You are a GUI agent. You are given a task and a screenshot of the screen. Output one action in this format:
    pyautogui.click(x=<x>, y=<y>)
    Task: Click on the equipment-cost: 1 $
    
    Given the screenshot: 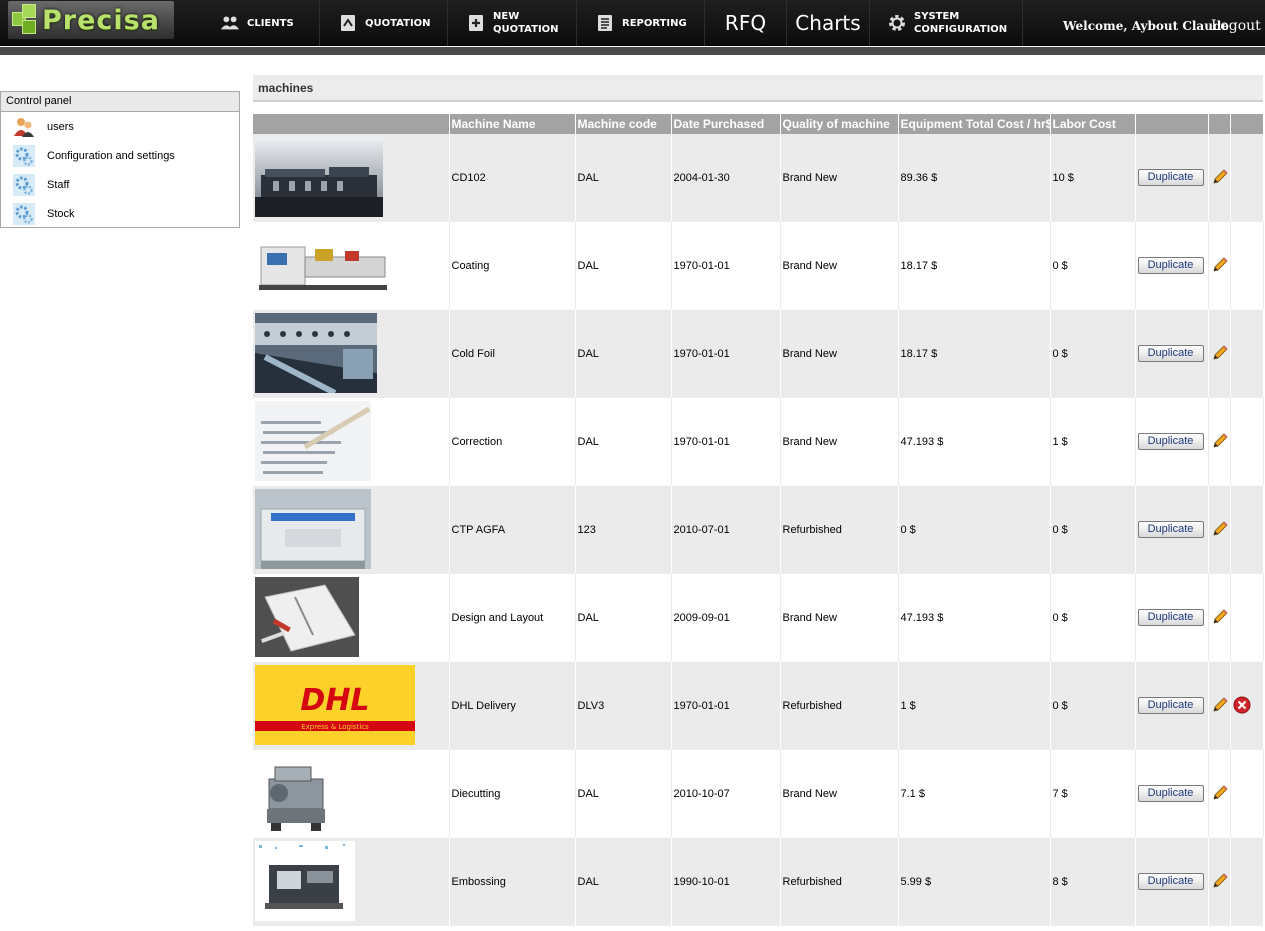 What is the action you would take?
    pyautogui.click(x=974, y=706)
    